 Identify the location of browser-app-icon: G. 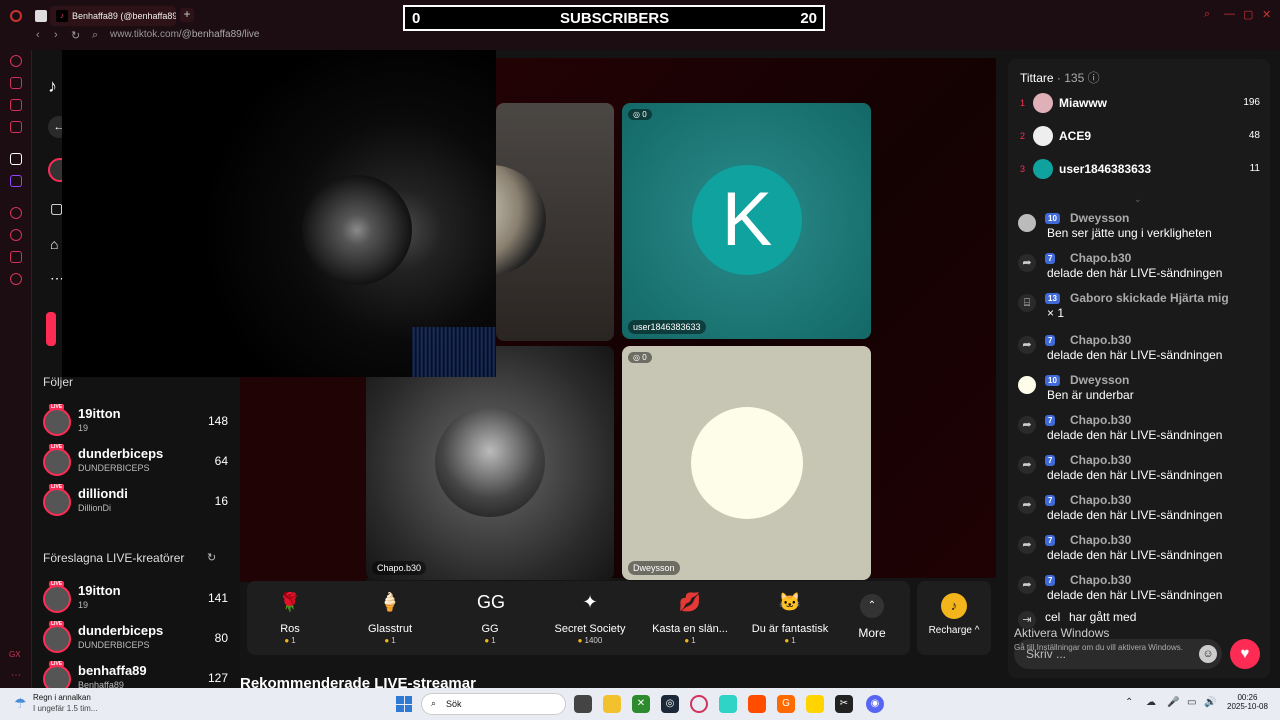
(786, 704).